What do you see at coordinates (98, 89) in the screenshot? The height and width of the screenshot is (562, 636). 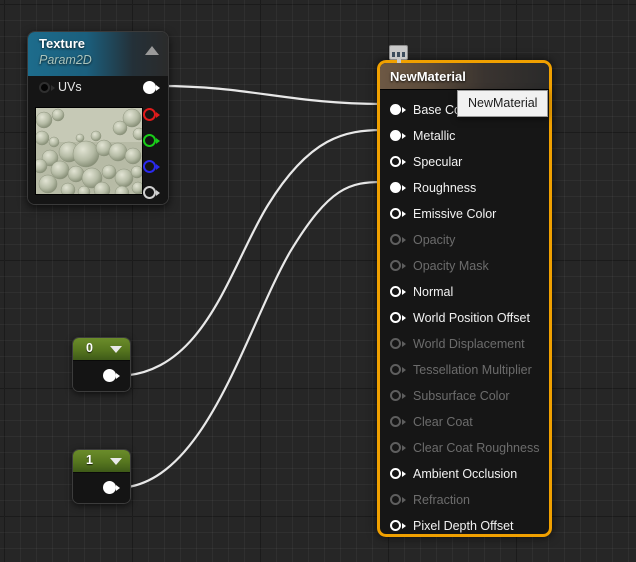 I see `texture-input-row-uvs: UVs` at bounding box center [98, 89].